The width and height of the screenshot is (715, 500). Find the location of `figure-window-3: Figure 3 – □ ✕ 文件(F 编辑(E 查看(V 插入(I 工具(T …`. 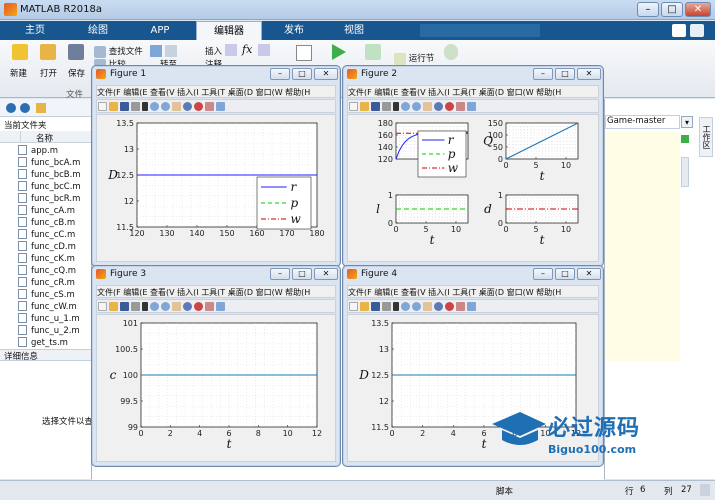

figure-window-3: Figure 3 – □ ✕ 文件(F 编辑(E 查看(V 插入(I 工具(T … is located at coordinates (216, 366).